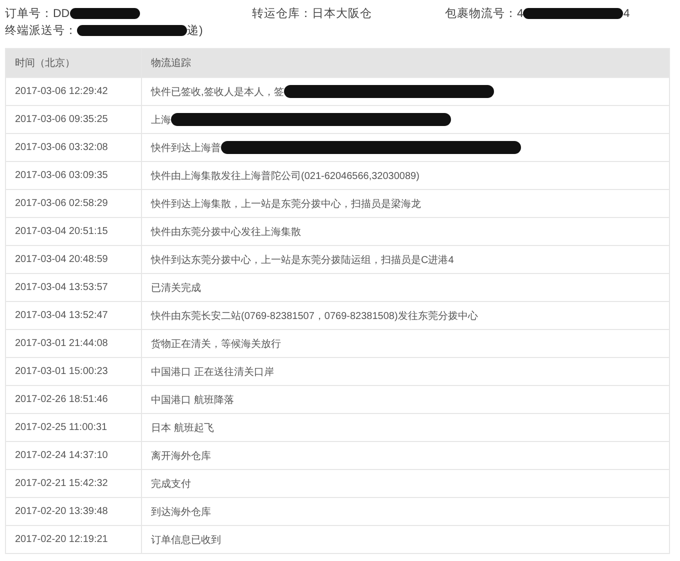 This screenshot has width=680, height=561. I want to click on tracking-event: 订单信息已收到, so click(186, 540).